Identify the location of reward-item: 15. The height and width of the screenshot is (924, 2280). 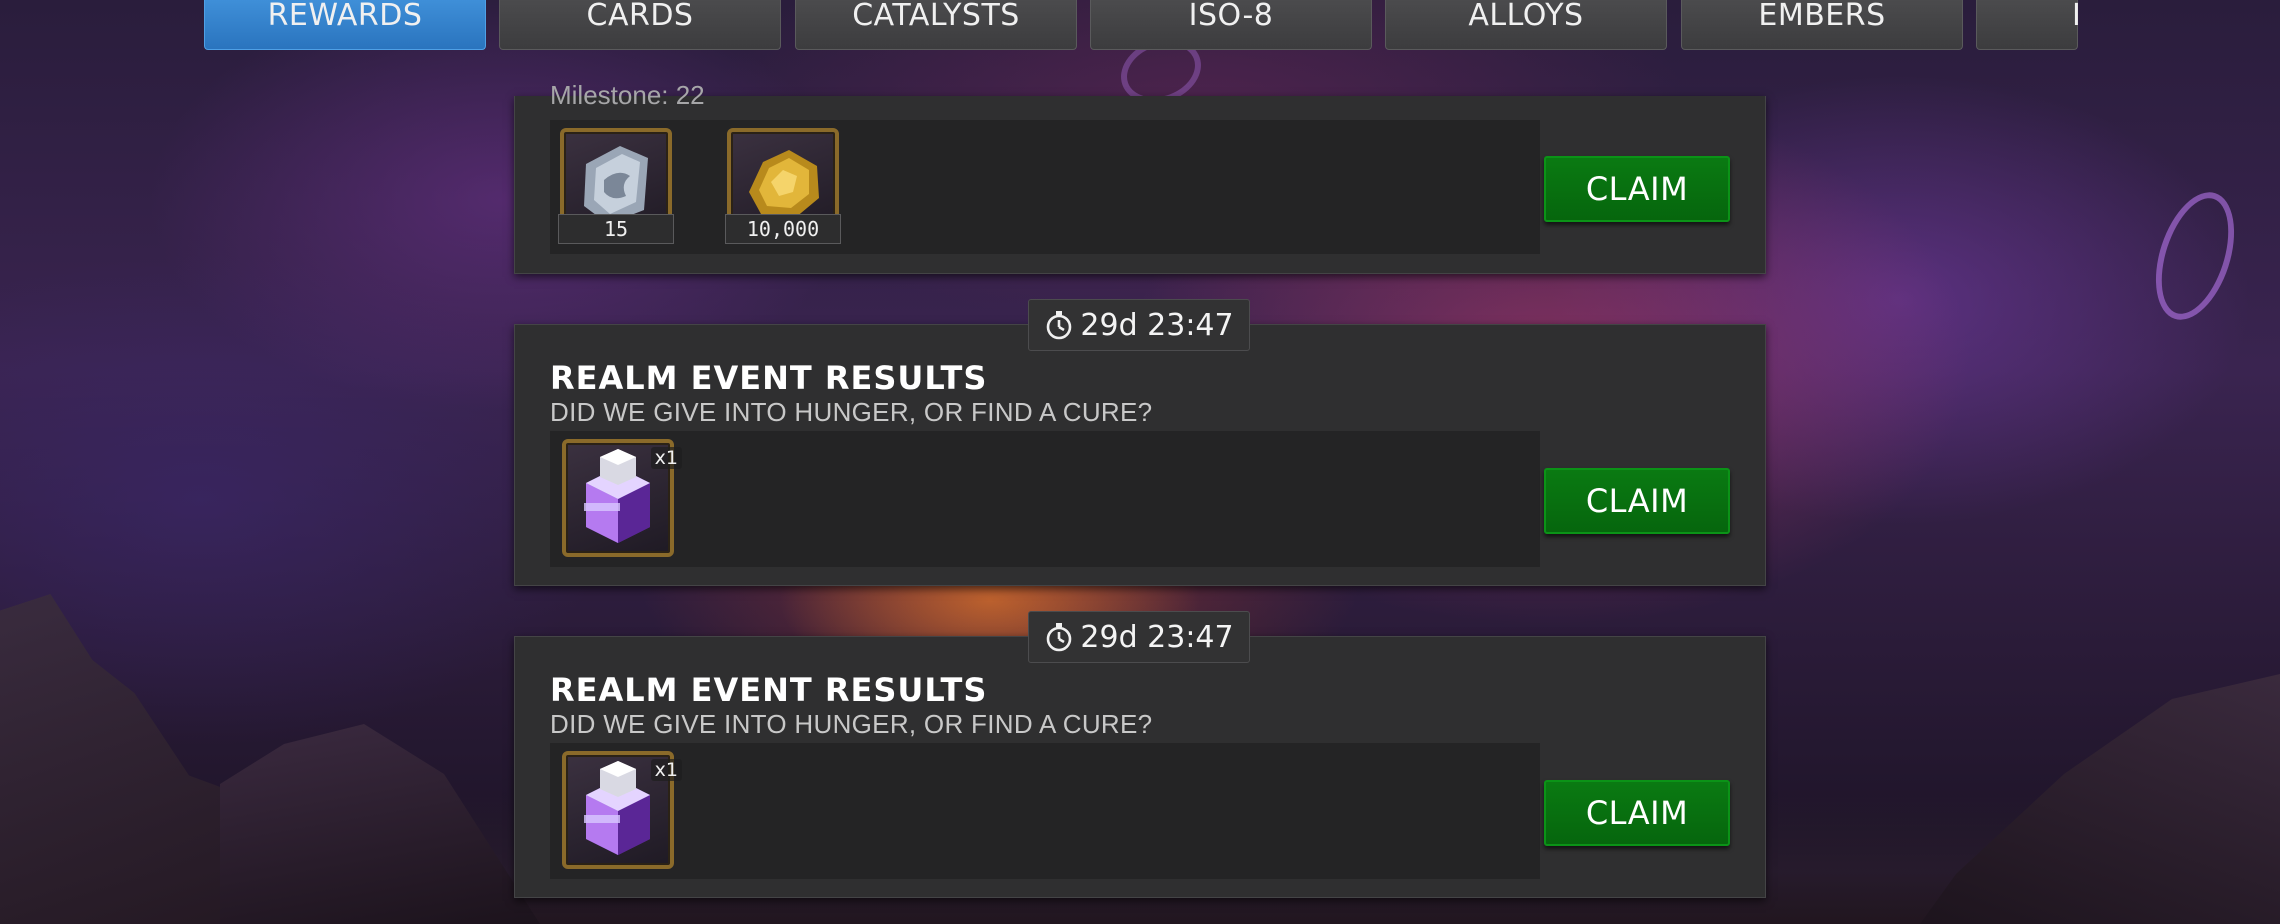
(616, 186).